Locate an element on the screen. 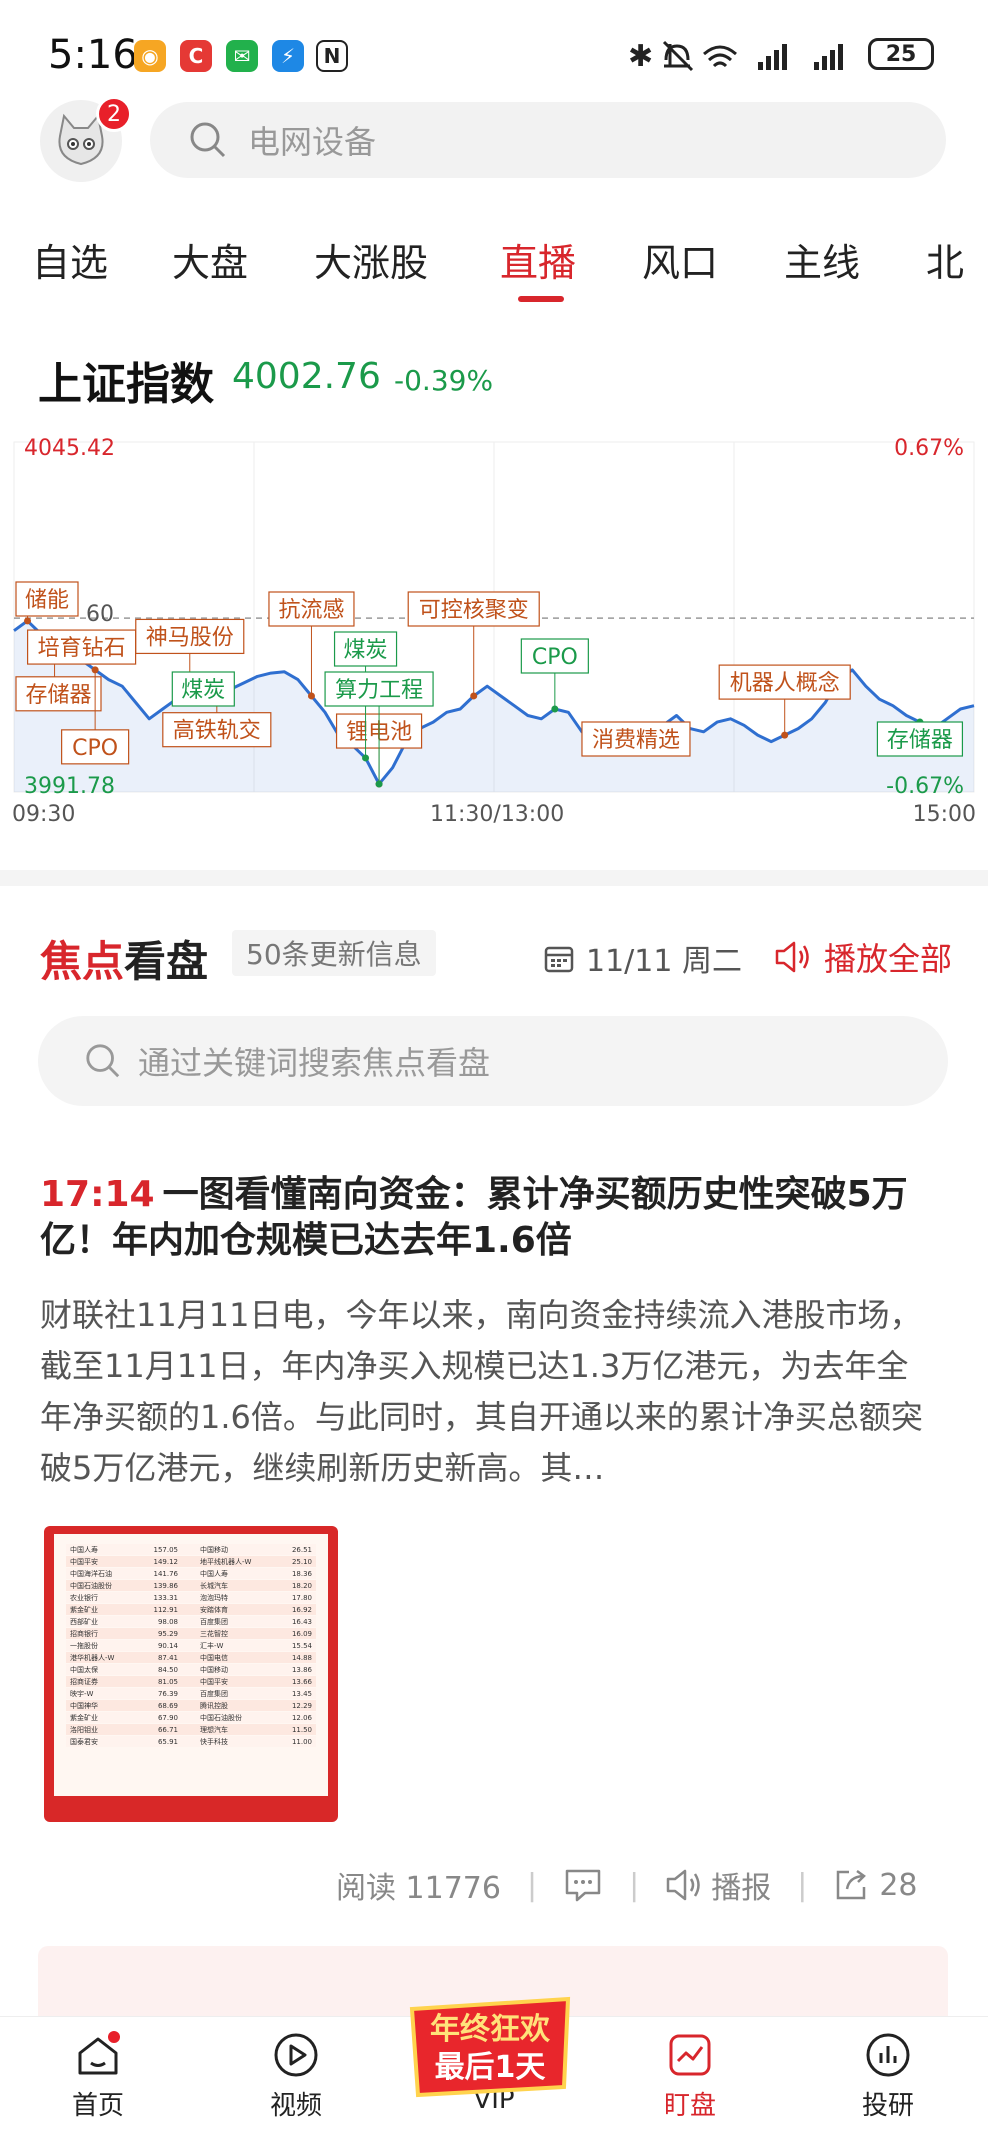 Image resolution: width=988 pixels, height=2133 pixels. thumb-left-value: 81.05 is located at coordinates (168, 1682).